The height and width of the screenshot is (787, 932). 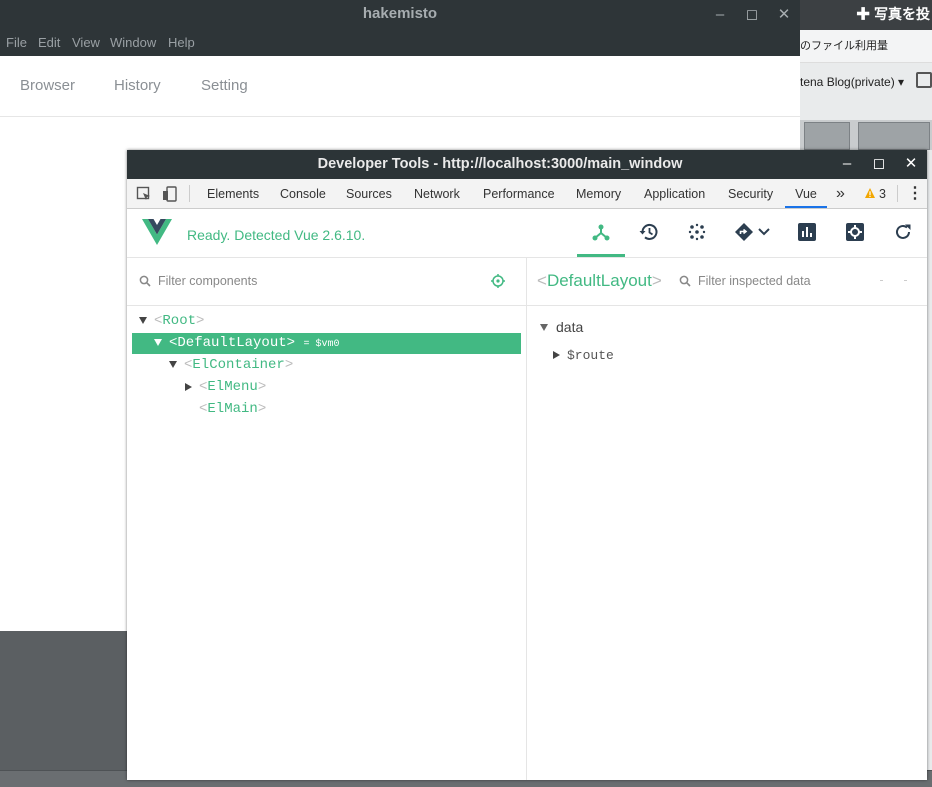 I want to click on menu-view: View, so click(x=86, y=43).